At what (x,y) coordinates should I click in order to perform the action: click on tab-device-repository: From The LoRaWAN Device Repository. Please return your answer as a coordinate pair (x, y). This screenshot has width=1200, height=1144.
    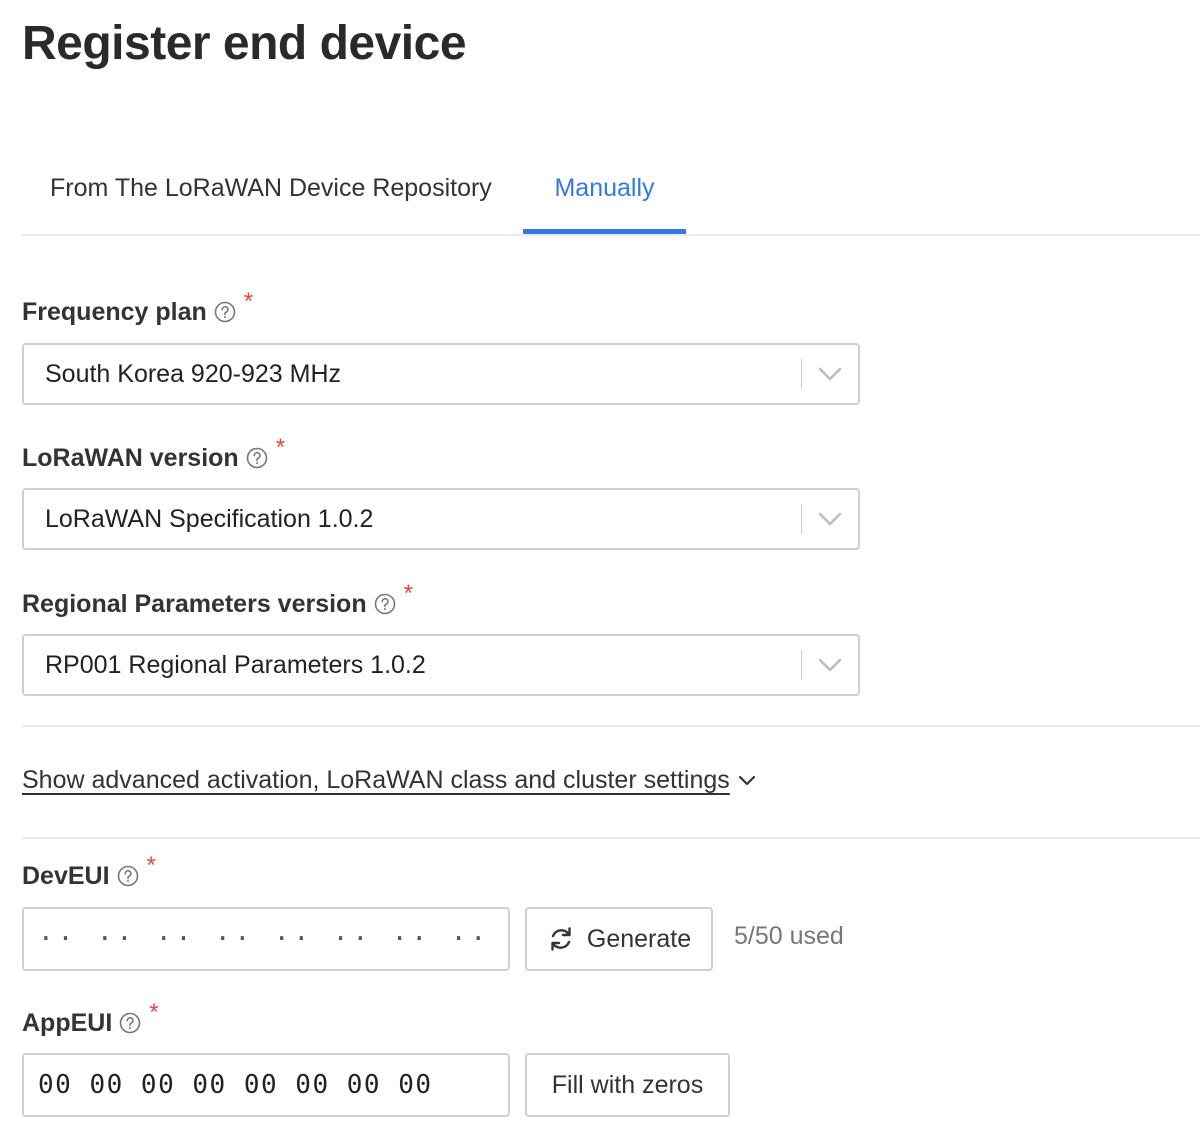
    Looking at the image, I should click on (272, 191).